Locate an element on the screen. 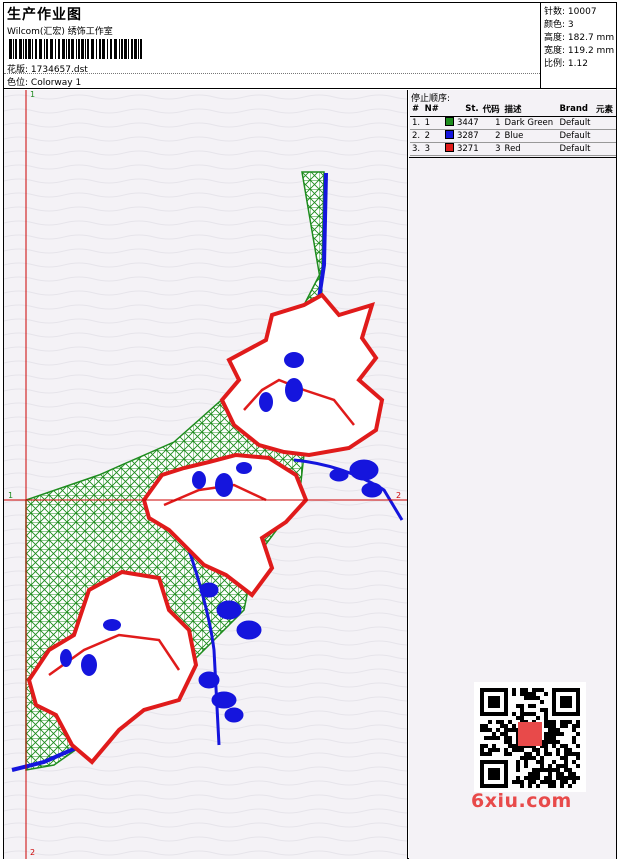 The width and height of the screenshot is (620, 861). colorway-row: 色位: Colorway 1 is located at coordinates (44, 81).